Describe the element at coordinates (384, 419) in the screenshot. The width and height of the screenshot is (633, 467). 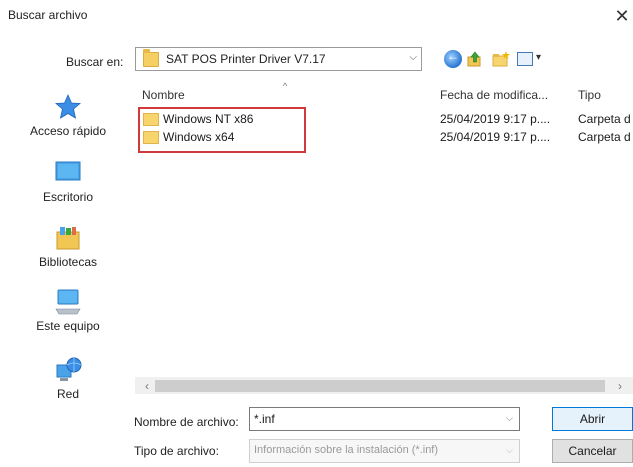
I see `filename-input: *.inf ⌵` at that location.